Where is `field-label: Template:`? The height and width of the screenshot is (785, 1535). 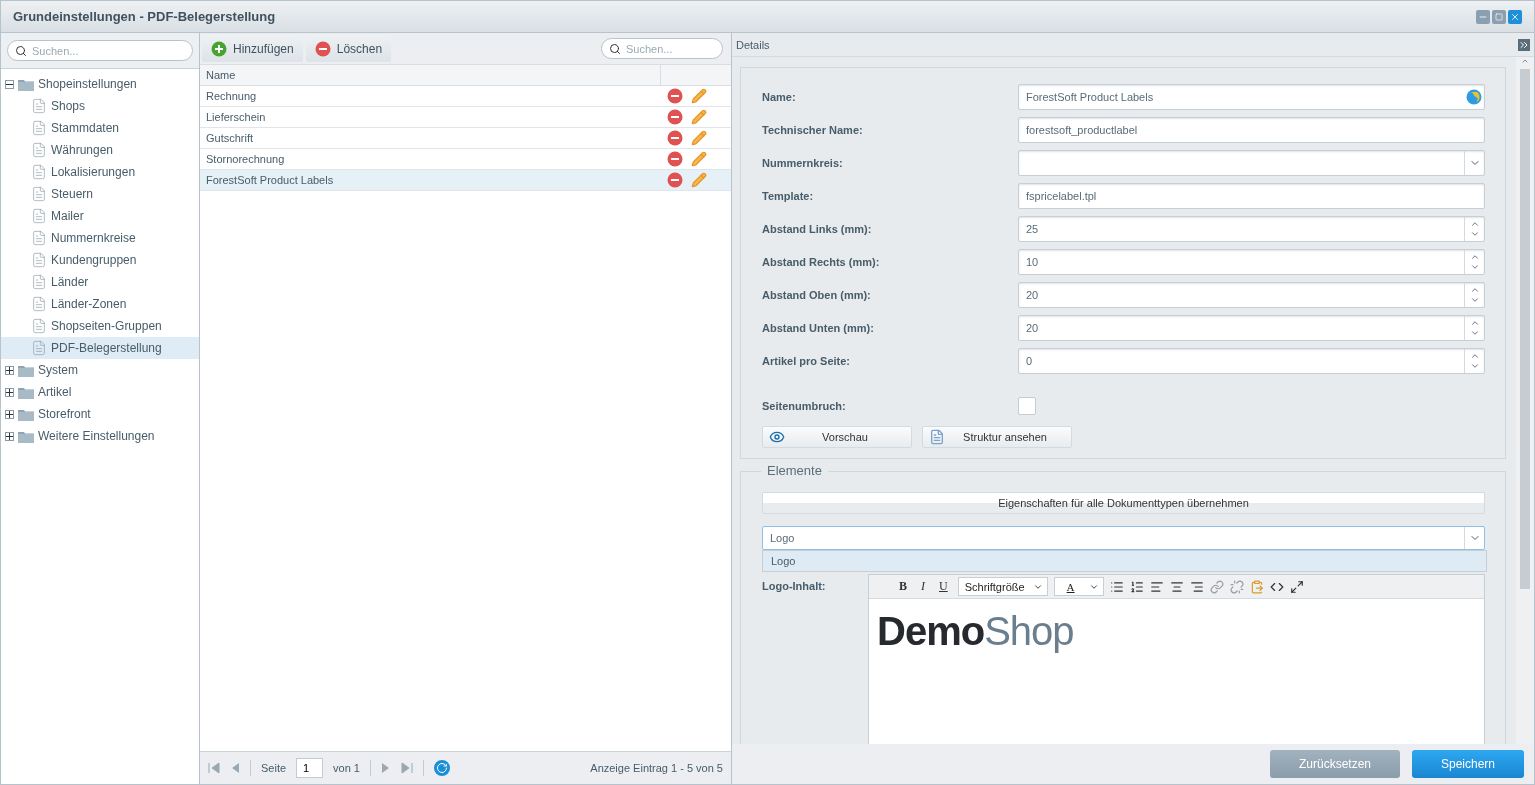
field-label: Template: is located at coordinates (788, 195).